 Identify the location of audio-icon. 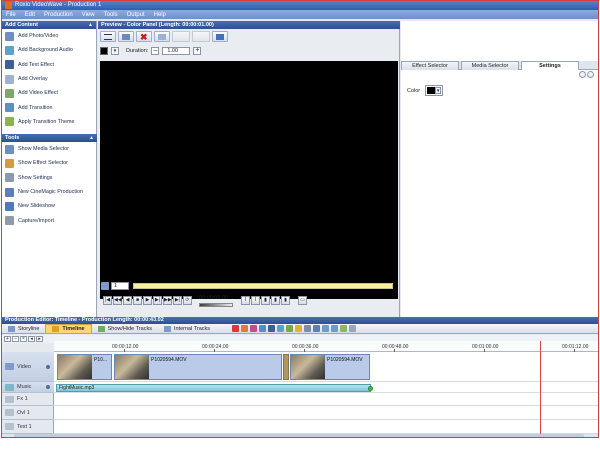
(299, 328).